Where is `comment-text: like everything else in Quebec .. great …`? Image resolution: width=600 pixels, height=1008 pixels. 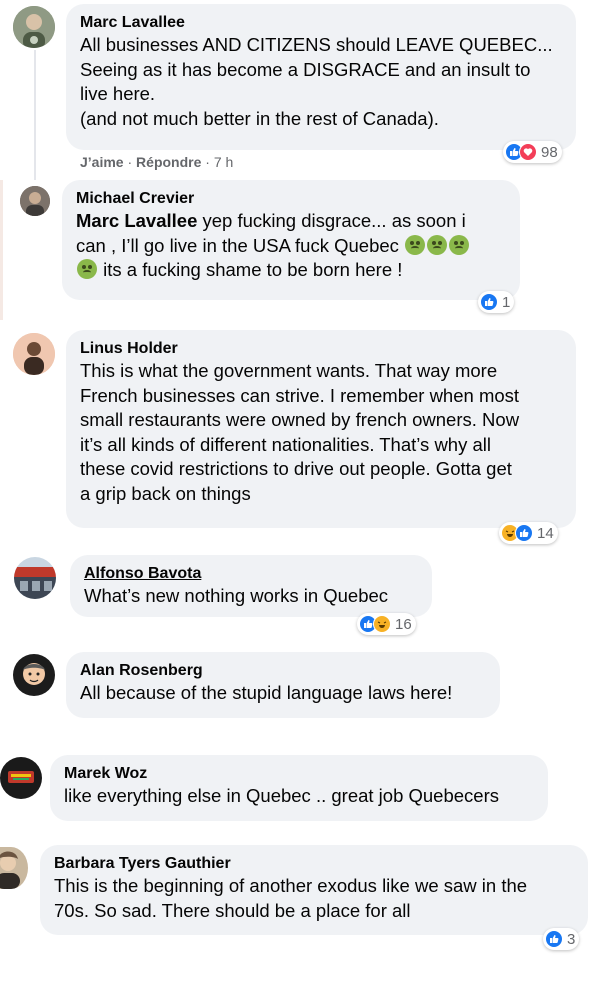 comment-text: like everything else in Quebec .. great … is located at coordinates (300, 796).